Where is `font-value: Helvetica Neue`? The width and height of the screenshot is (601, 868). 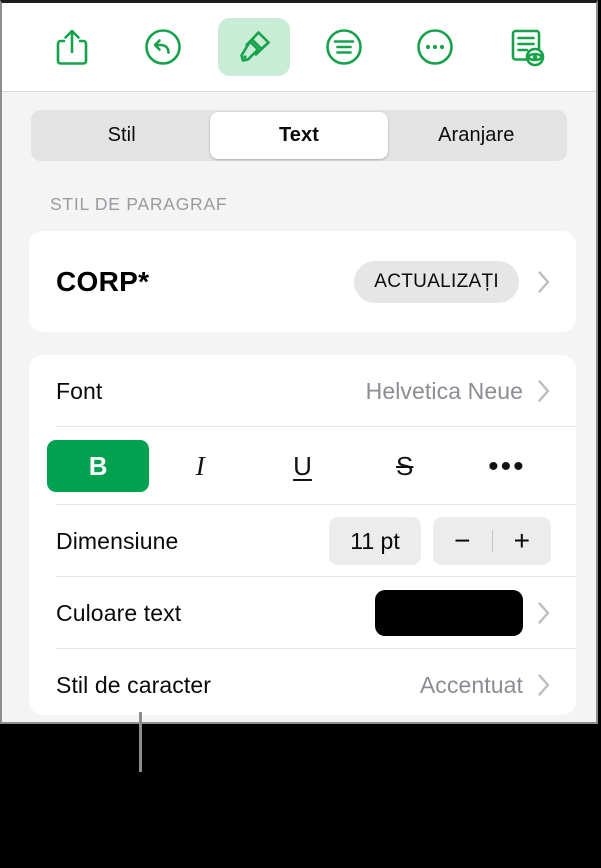
font-value: Helvetica Neue is located at coordinates (444, 390).